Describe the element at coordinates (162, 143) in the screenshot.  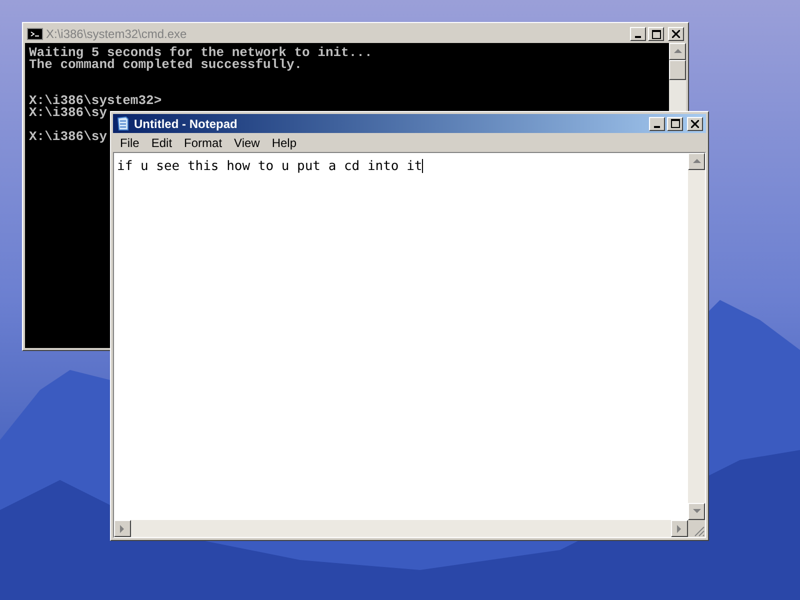
I see `menu-item: Edit` at that location.